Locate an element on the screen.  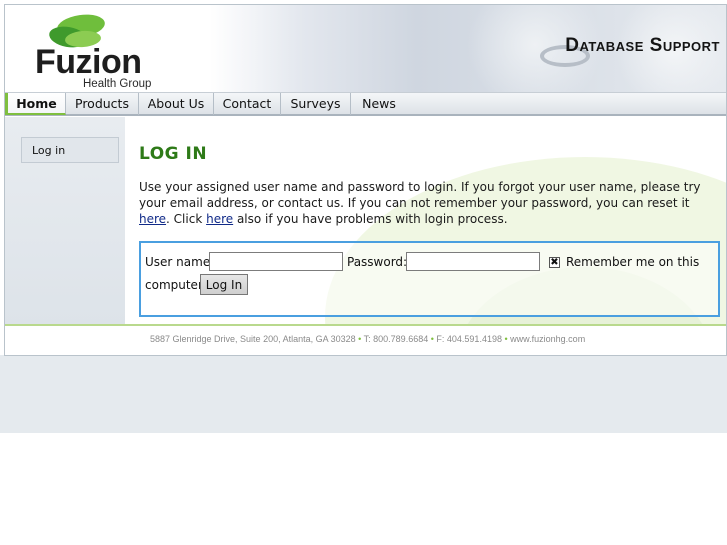
nav-item-surveys: Surveys is located at coordinates (316, 104).